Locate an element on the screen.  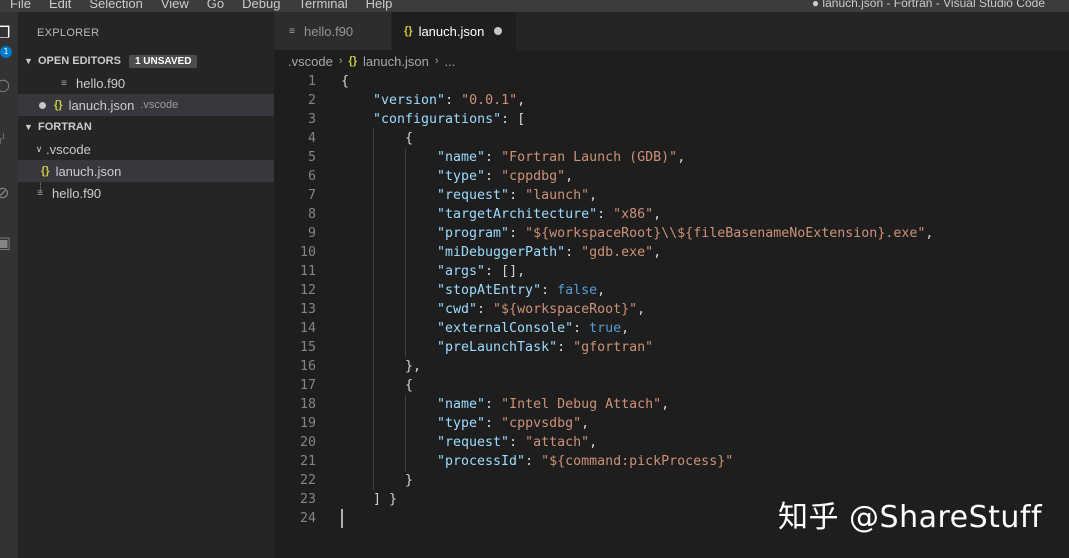
code-line: 2 "version": "0.0.1", is located at coordinates (671, 100).